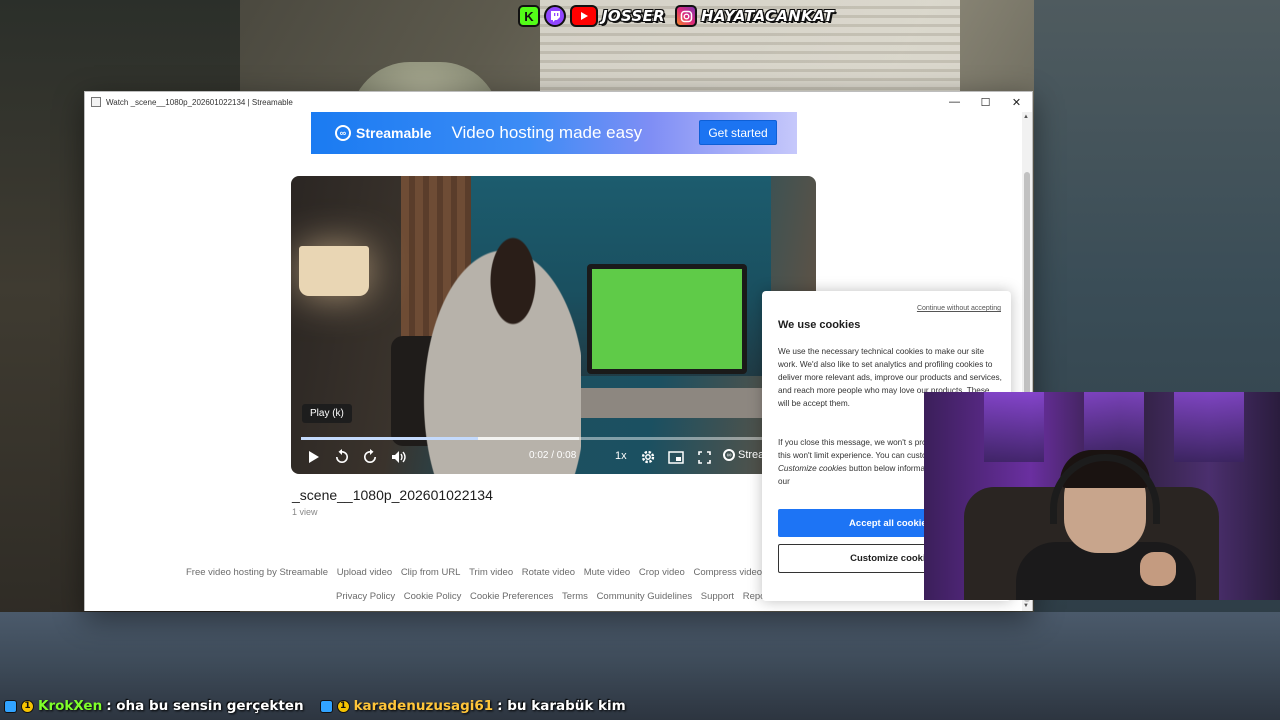  I want to click on footer-link: Support, so click(717, 596).